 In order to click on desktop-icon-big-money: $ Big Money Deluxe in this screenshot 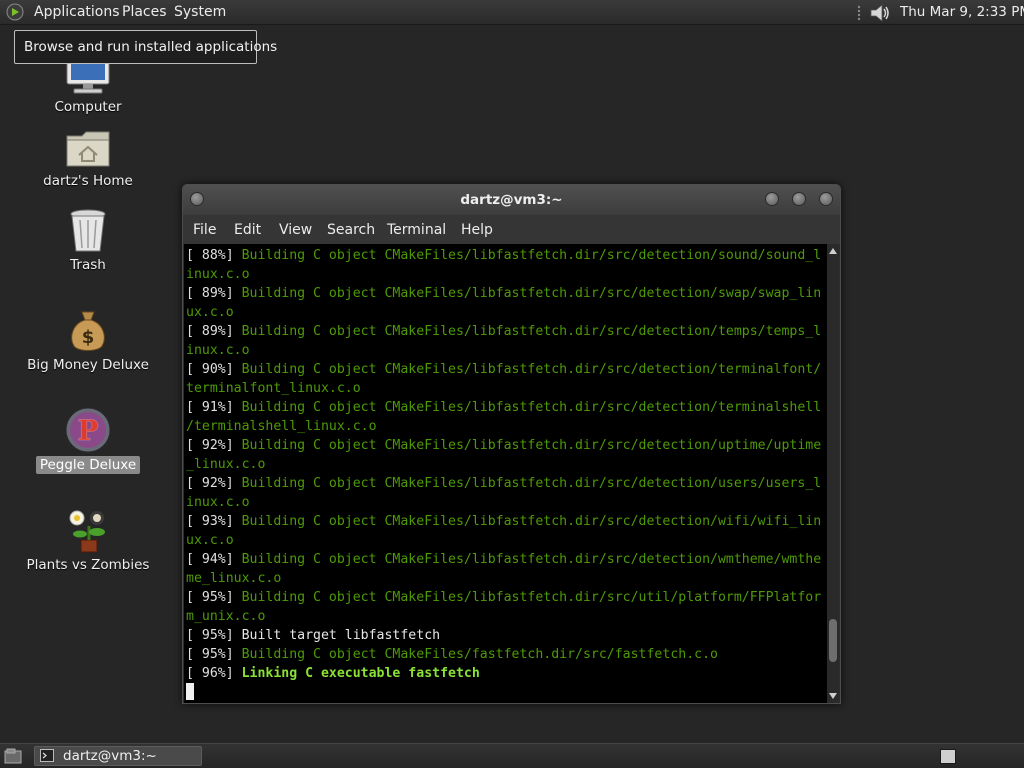, I will do `click(88, 341)`.